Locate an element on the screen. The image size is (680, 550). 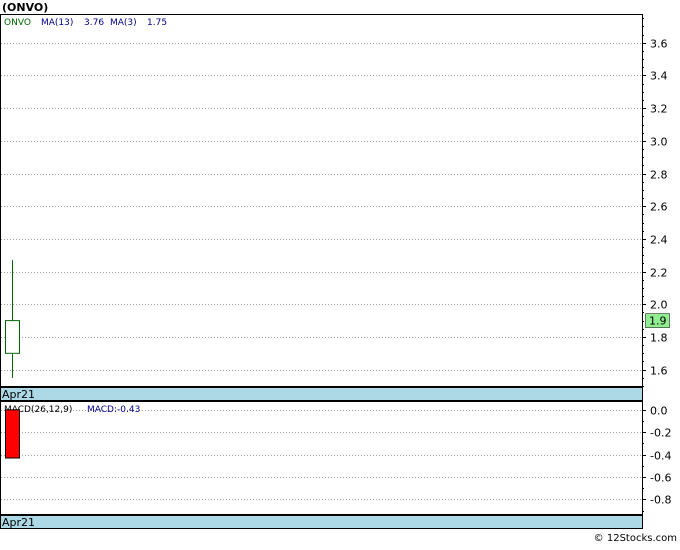
candlestick-series is located at coordinates (12, 319).